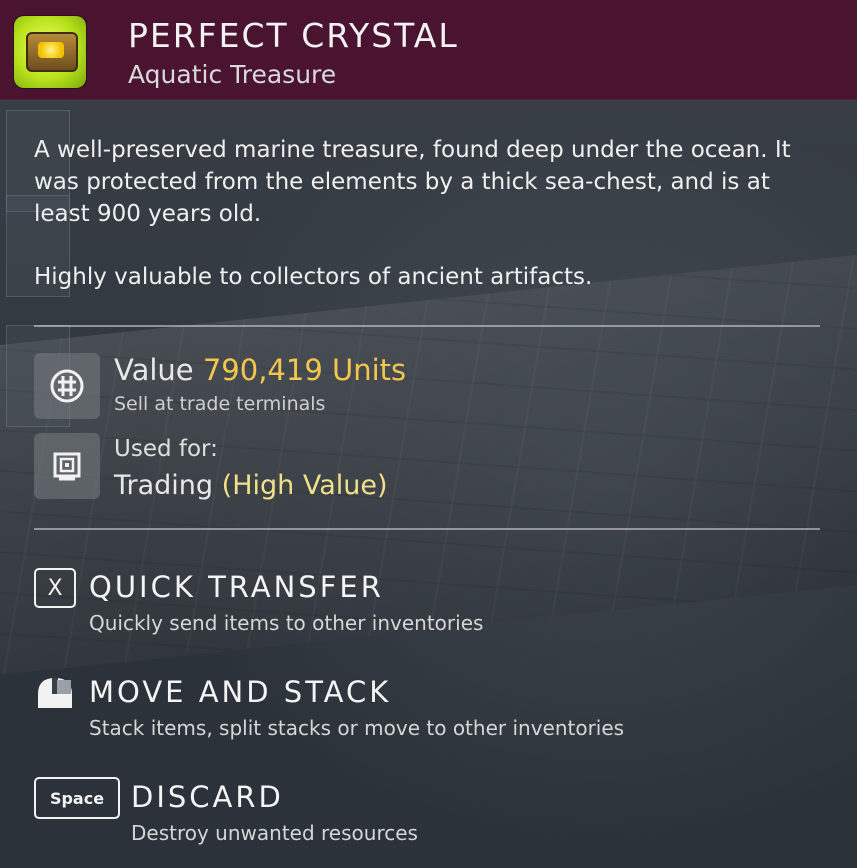 The width and height of the screenshot is (857, 868). What do you see at coordinates (77, 798) in the screenshot?
I see `key-space-icon: Space` at bounding box center [77, 798].